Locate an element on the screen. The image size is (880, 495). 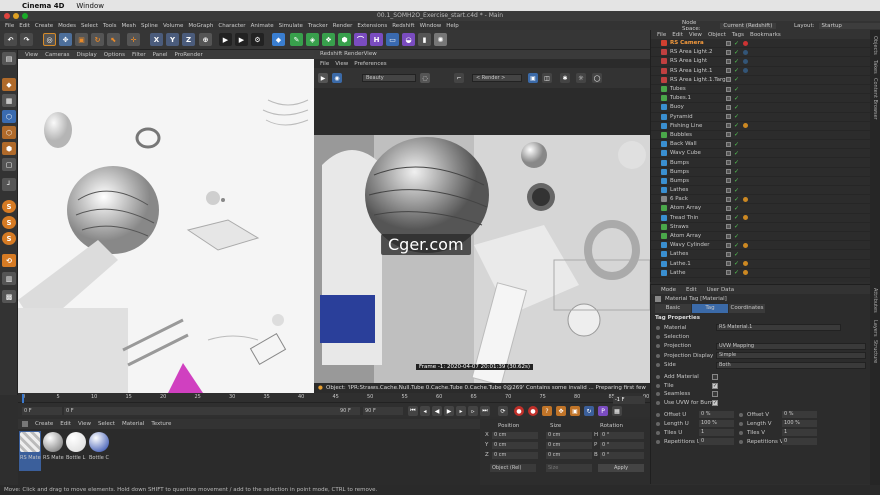
object-menu-edit: Edit is located at coordinates (677, 35).